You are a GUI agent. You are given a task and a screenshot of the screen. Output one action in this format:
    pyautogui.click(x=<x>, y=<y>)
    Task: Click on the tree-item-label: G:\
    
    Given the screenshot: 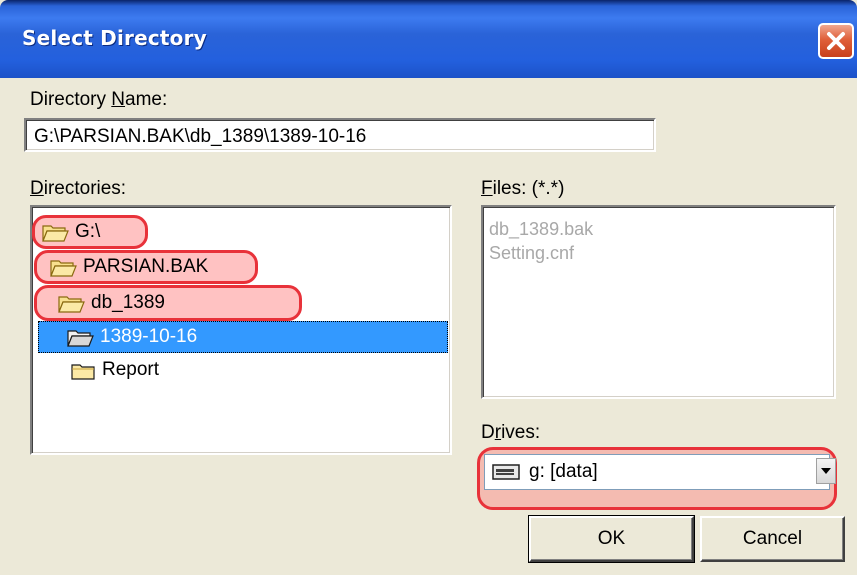 What is the action you would take?
    pyautogui.click(x=88, y=231)
    